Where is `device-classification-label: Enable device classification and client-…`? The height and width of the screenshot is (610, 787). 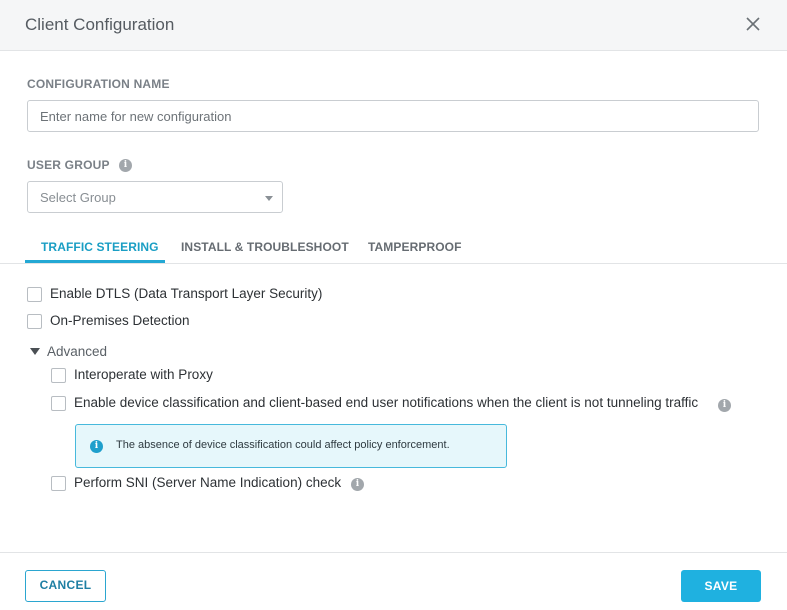
device-classification-label: Enable device classification and client-… is located at coordinates (386, 402).